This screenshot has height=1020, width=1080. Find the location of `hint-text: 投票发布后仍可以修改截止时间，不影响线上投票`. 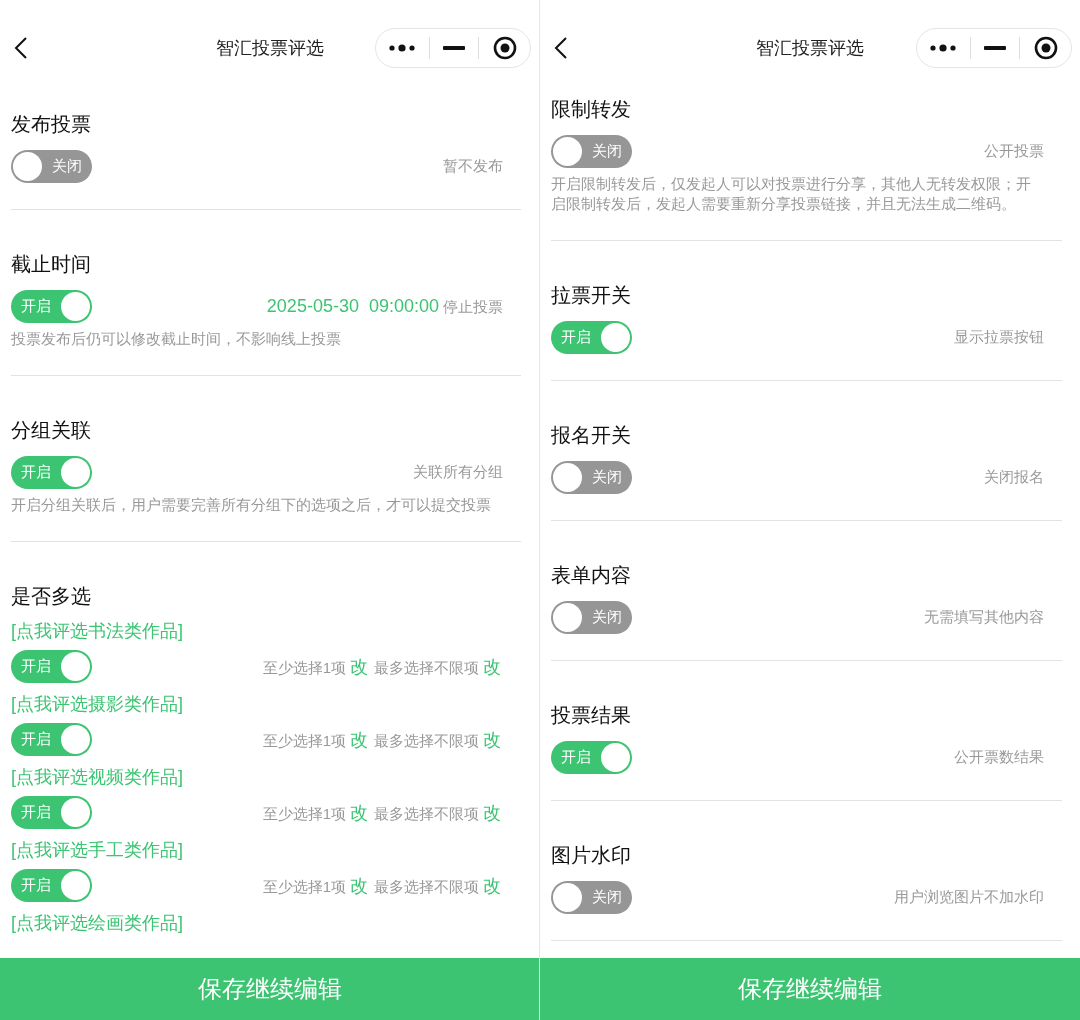

hint-text: 投票发布后仍可以修改截止时间，不影响线上投票 is located at coordinates (176, 339).